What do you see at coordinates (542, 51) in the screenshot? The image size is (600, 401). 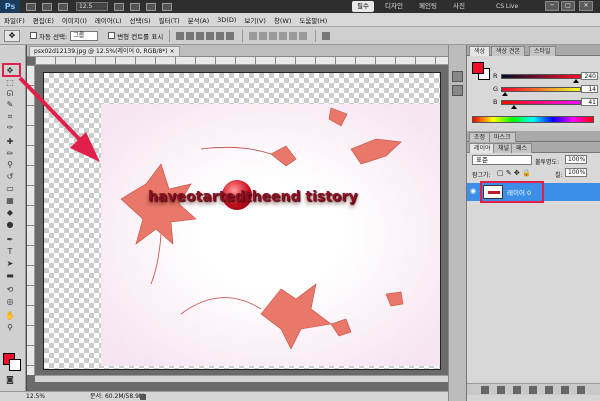 I see `tab-styles: 스타일` at bounding box center [542, 51].